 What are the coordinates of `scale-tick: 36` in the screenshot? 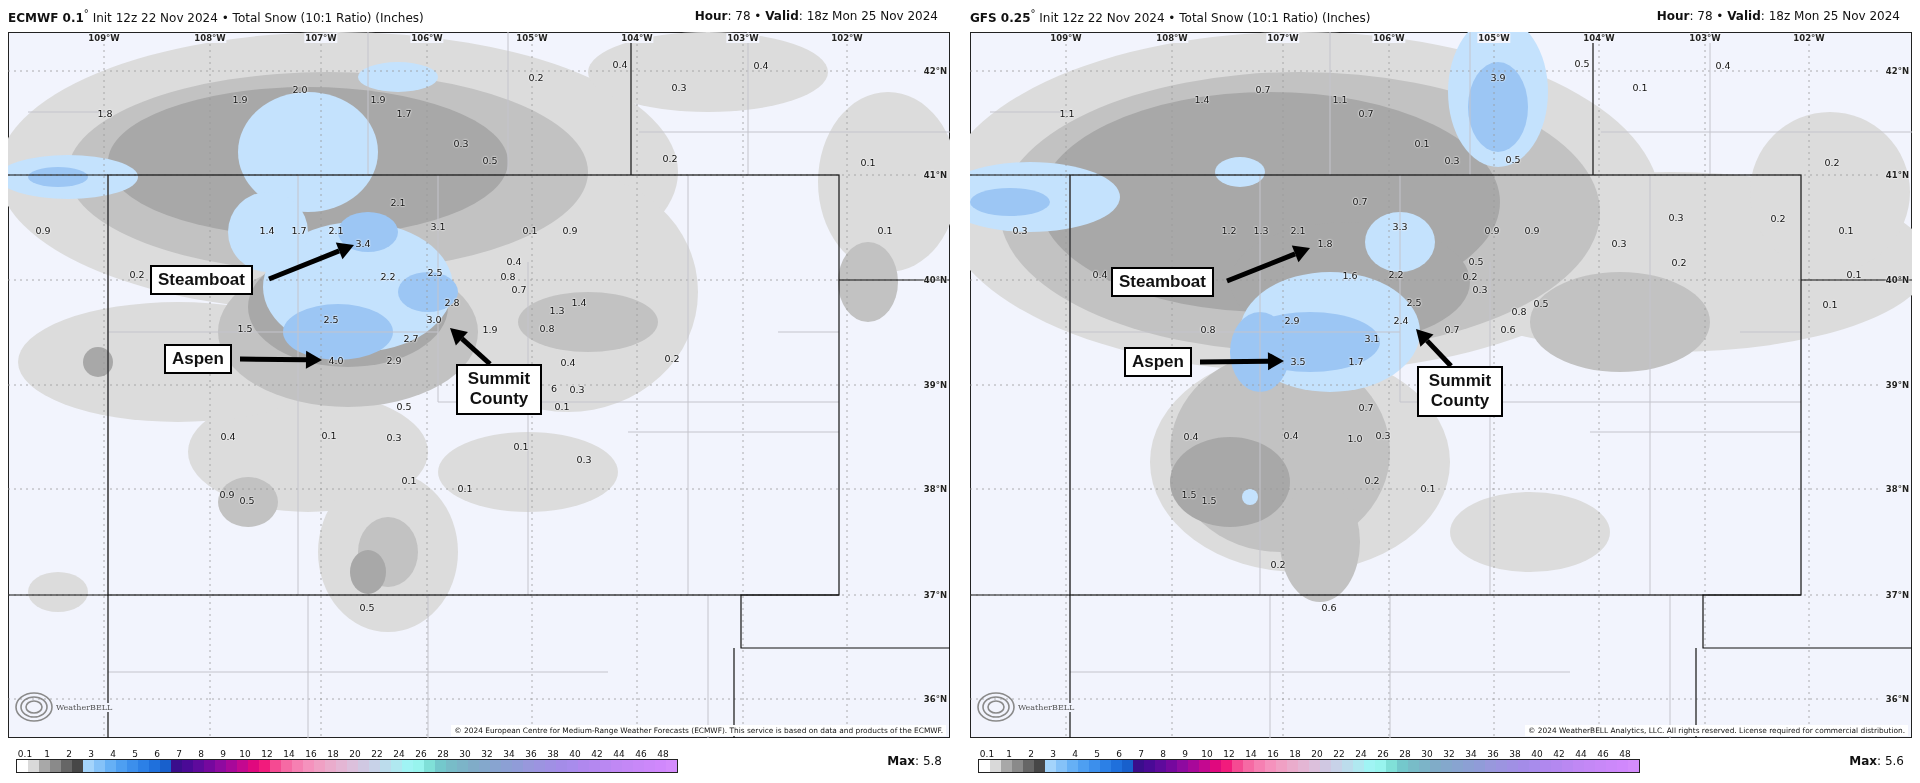 It's located at (531, 753).